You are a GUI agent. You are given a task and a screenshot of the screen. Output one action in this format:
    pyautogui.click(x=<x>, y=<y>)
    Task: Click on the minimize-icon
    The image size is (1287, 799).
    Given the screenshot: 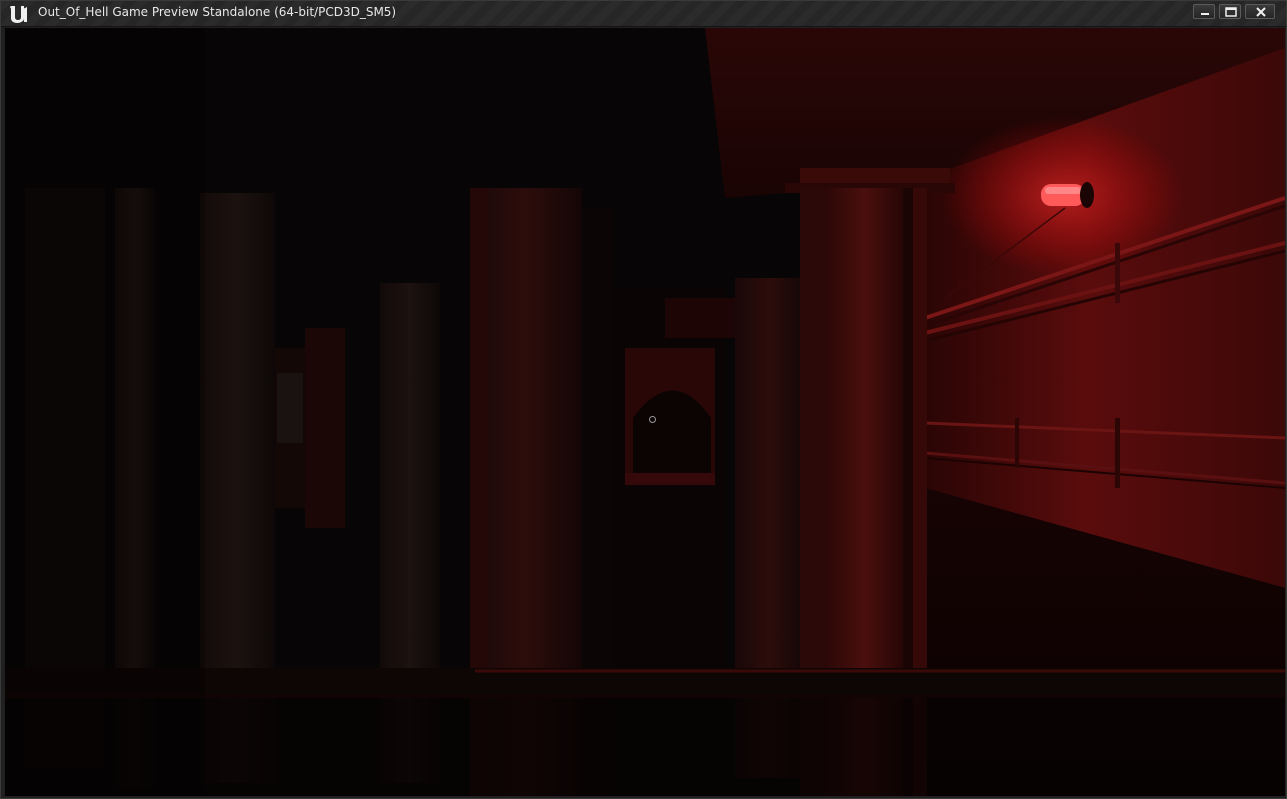 What is the action you would take?
    pyautogui.click(x=1205, y=14)
    